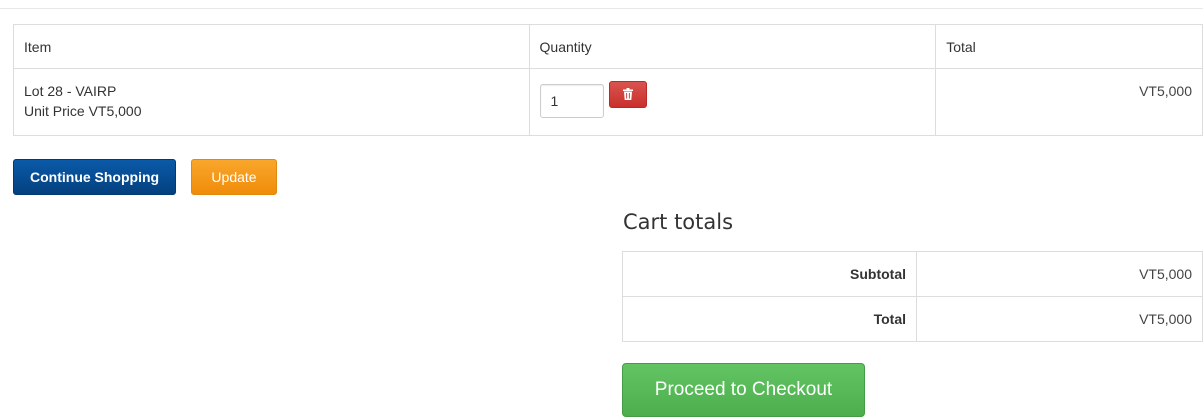 This screenshot has height=419, width=1203. What do you see at coordinates (769, 319) in the screenshot?
I see `total-label: Total` at bounding box center [769, 319].